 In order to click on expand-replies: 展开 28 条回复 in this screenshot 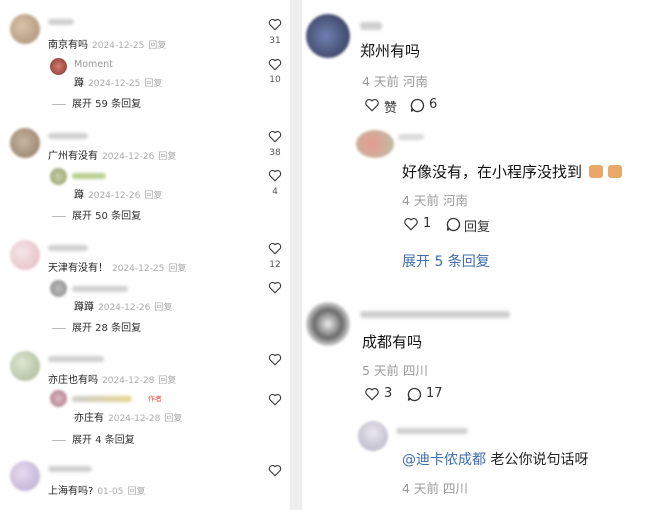, I will do `click(96, 326)`.